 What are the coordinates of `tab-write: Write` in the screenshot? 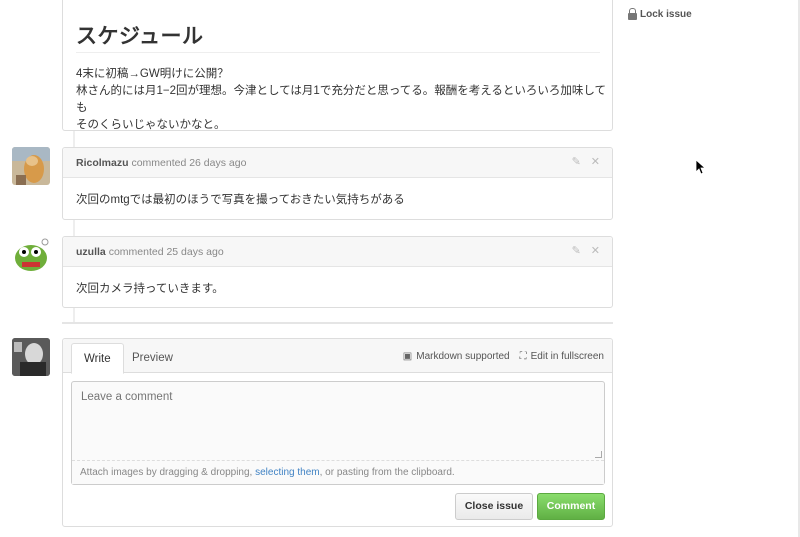 It's located at (97, 358).